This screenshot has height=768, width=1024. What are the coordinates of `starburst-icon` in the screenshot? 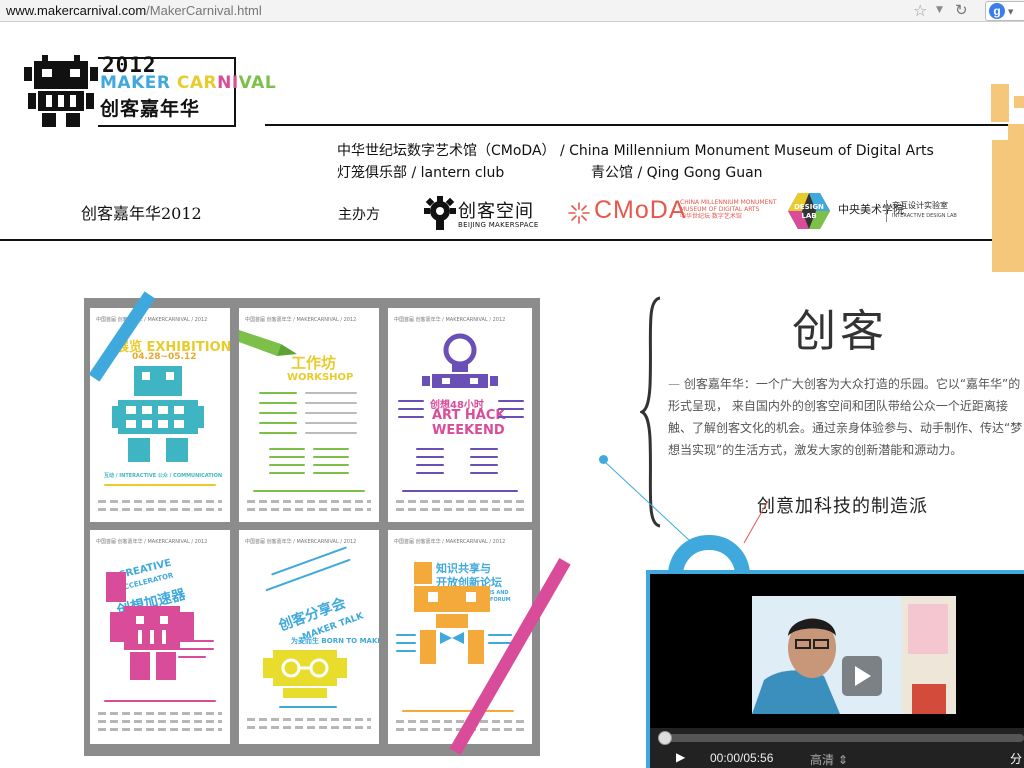 It's located at (579, 213).